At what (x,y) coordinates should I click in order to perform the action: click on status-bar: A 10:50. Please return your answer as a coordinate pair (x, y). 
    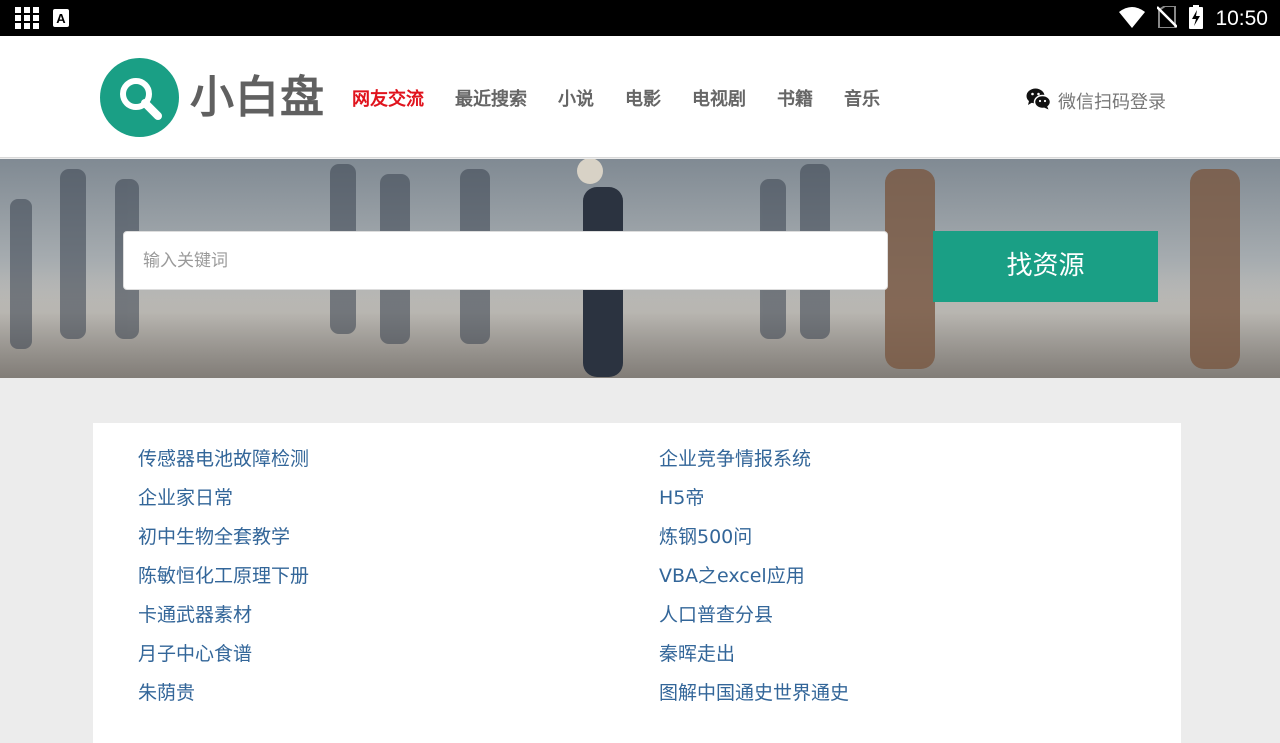
    Looking at the image, I should click on (640, 18).